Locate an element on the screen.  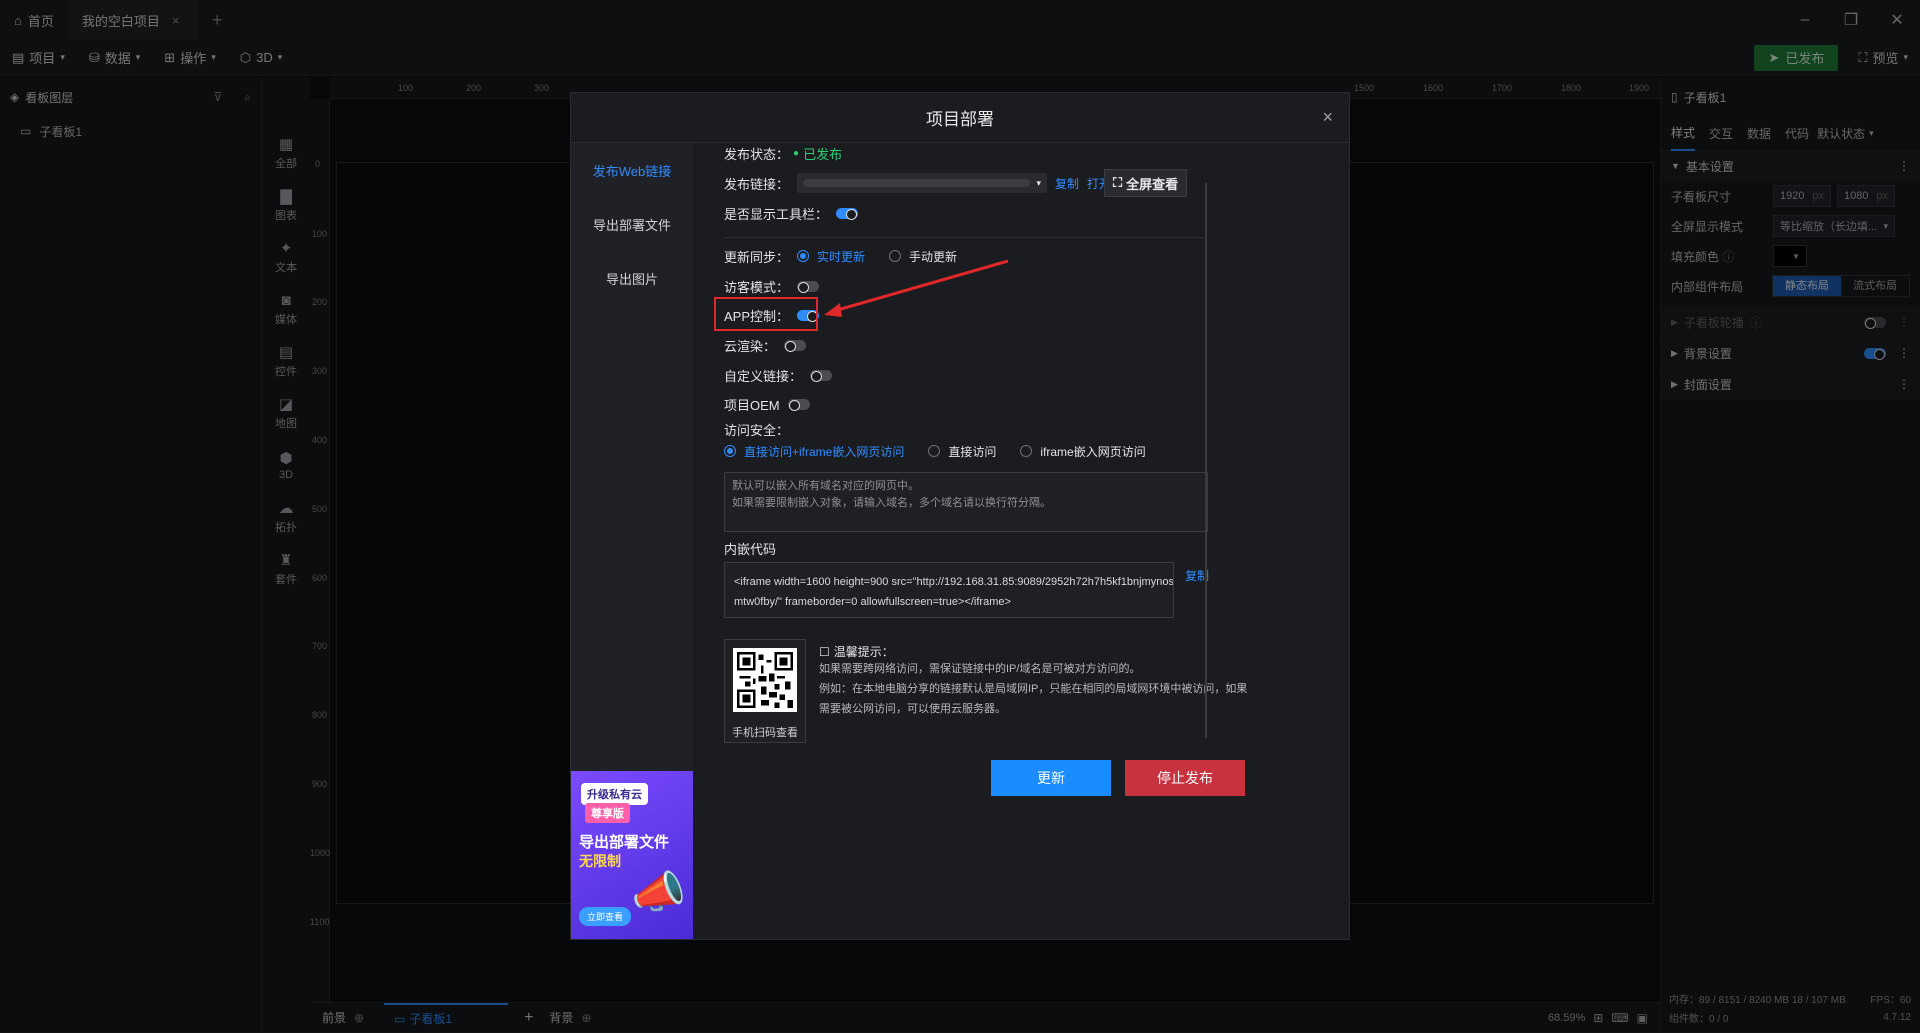
security-label: 访问安全： is located at coordinates (757, 430).